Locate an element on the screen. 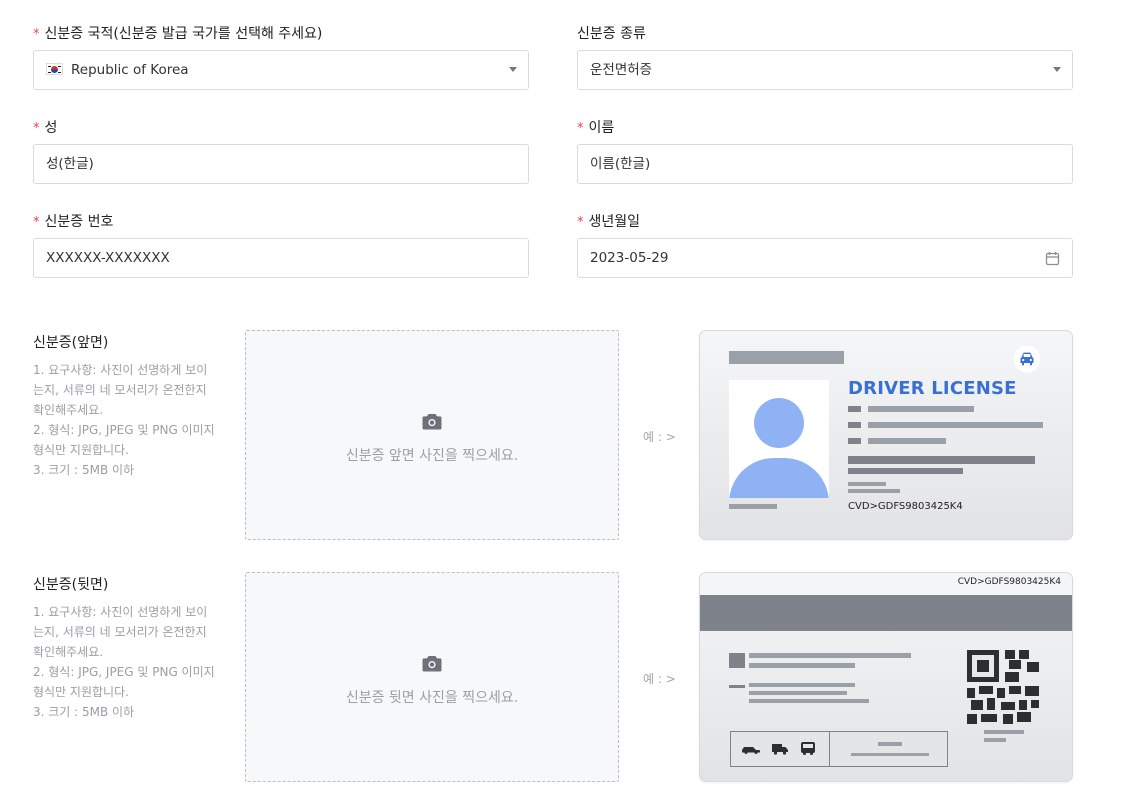 The width and height of the screenshot is (1127, 804). id-type-field: 신분증 종류 운전면허증 is located at coordinates (825, 57).